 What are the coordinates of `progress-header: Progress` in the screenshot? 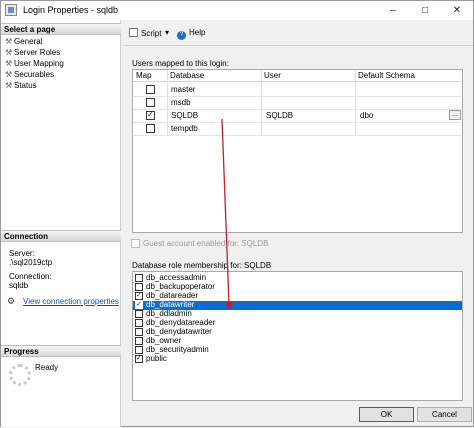 It's located at (61, 351).